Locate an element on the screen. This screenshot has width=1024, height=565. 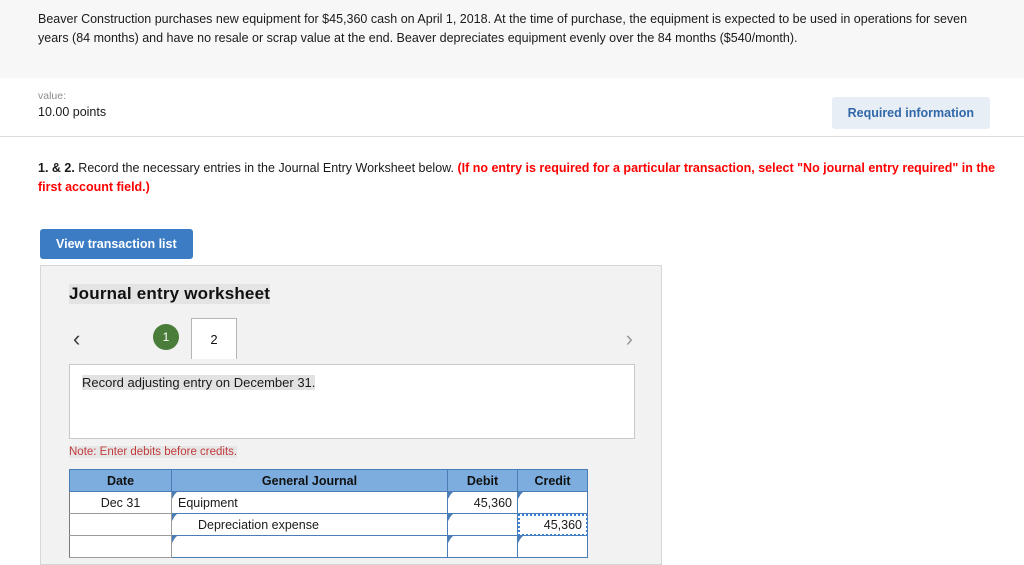
column-header-debit: Debit is located at coordinates (482, 480).